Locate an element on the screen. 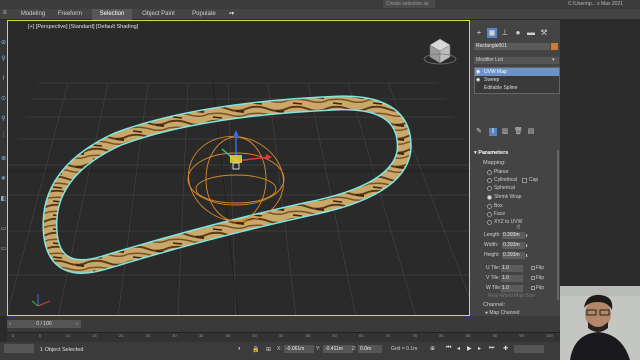  remove-modifier-icon: 🗑 is located at coordinates (518, 132).